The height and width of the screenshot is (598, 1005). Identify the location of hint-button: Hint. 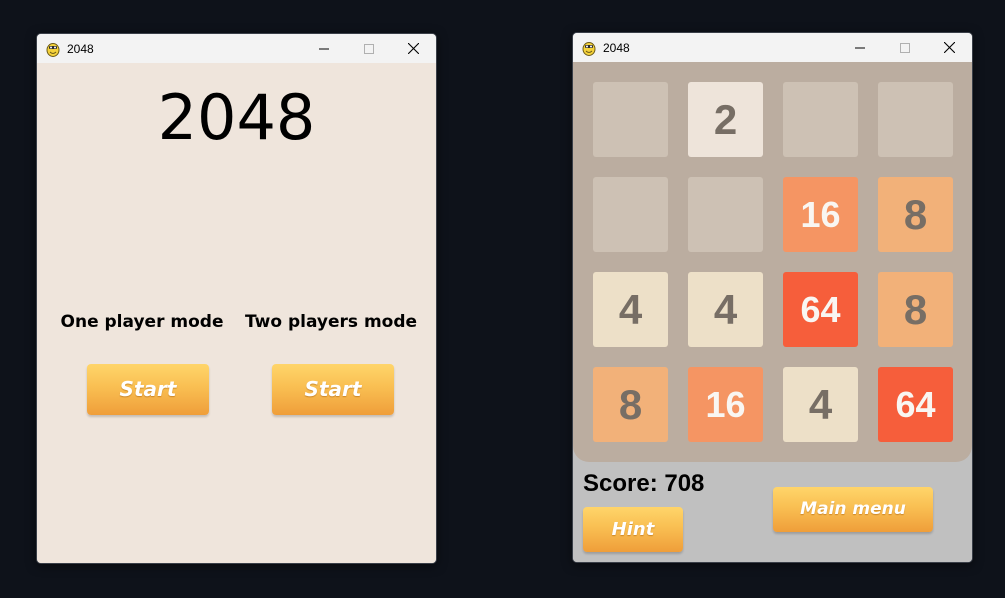
(633, 529).